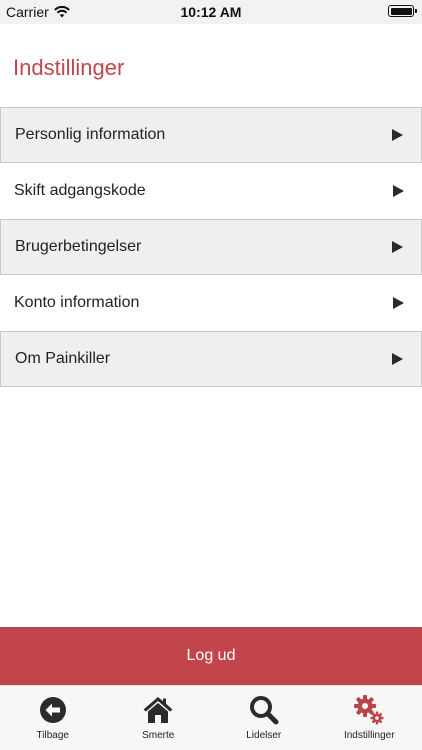 This screenshot has height=750, width=422. I want to click on logout-button: Log ud, so click(211, 656).